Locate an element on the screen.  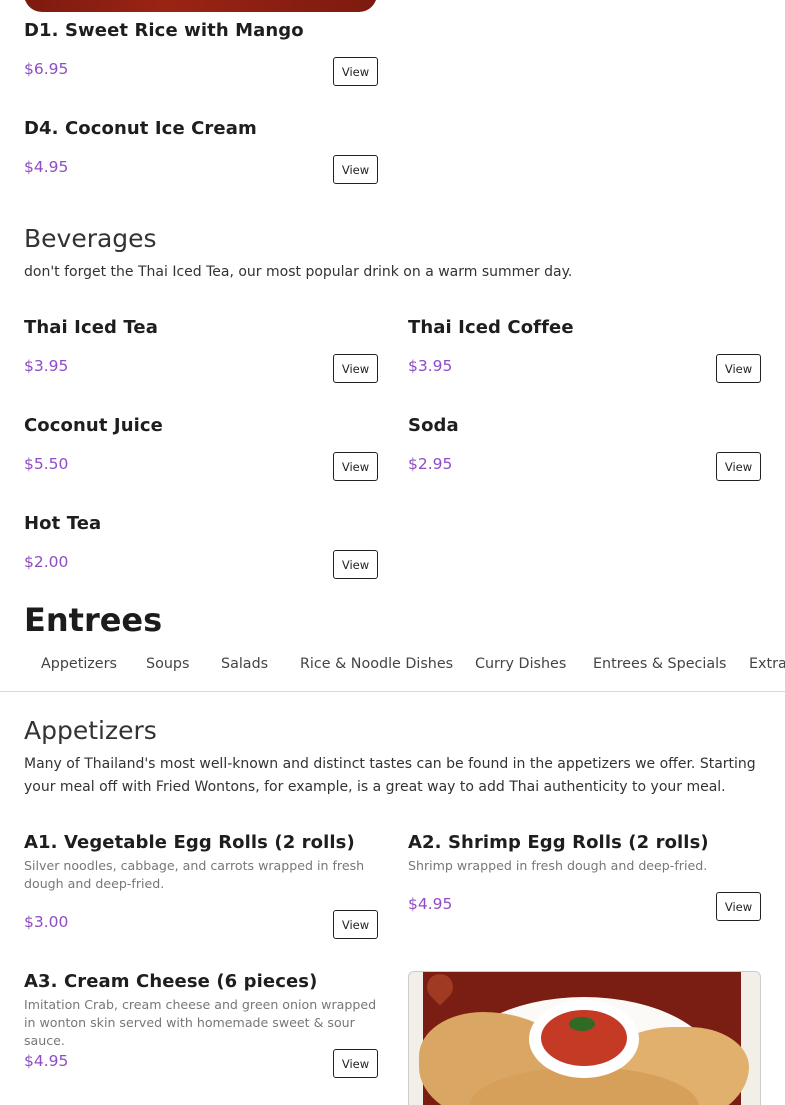
tab-soups: Soups is located at coordinates (167, 664).